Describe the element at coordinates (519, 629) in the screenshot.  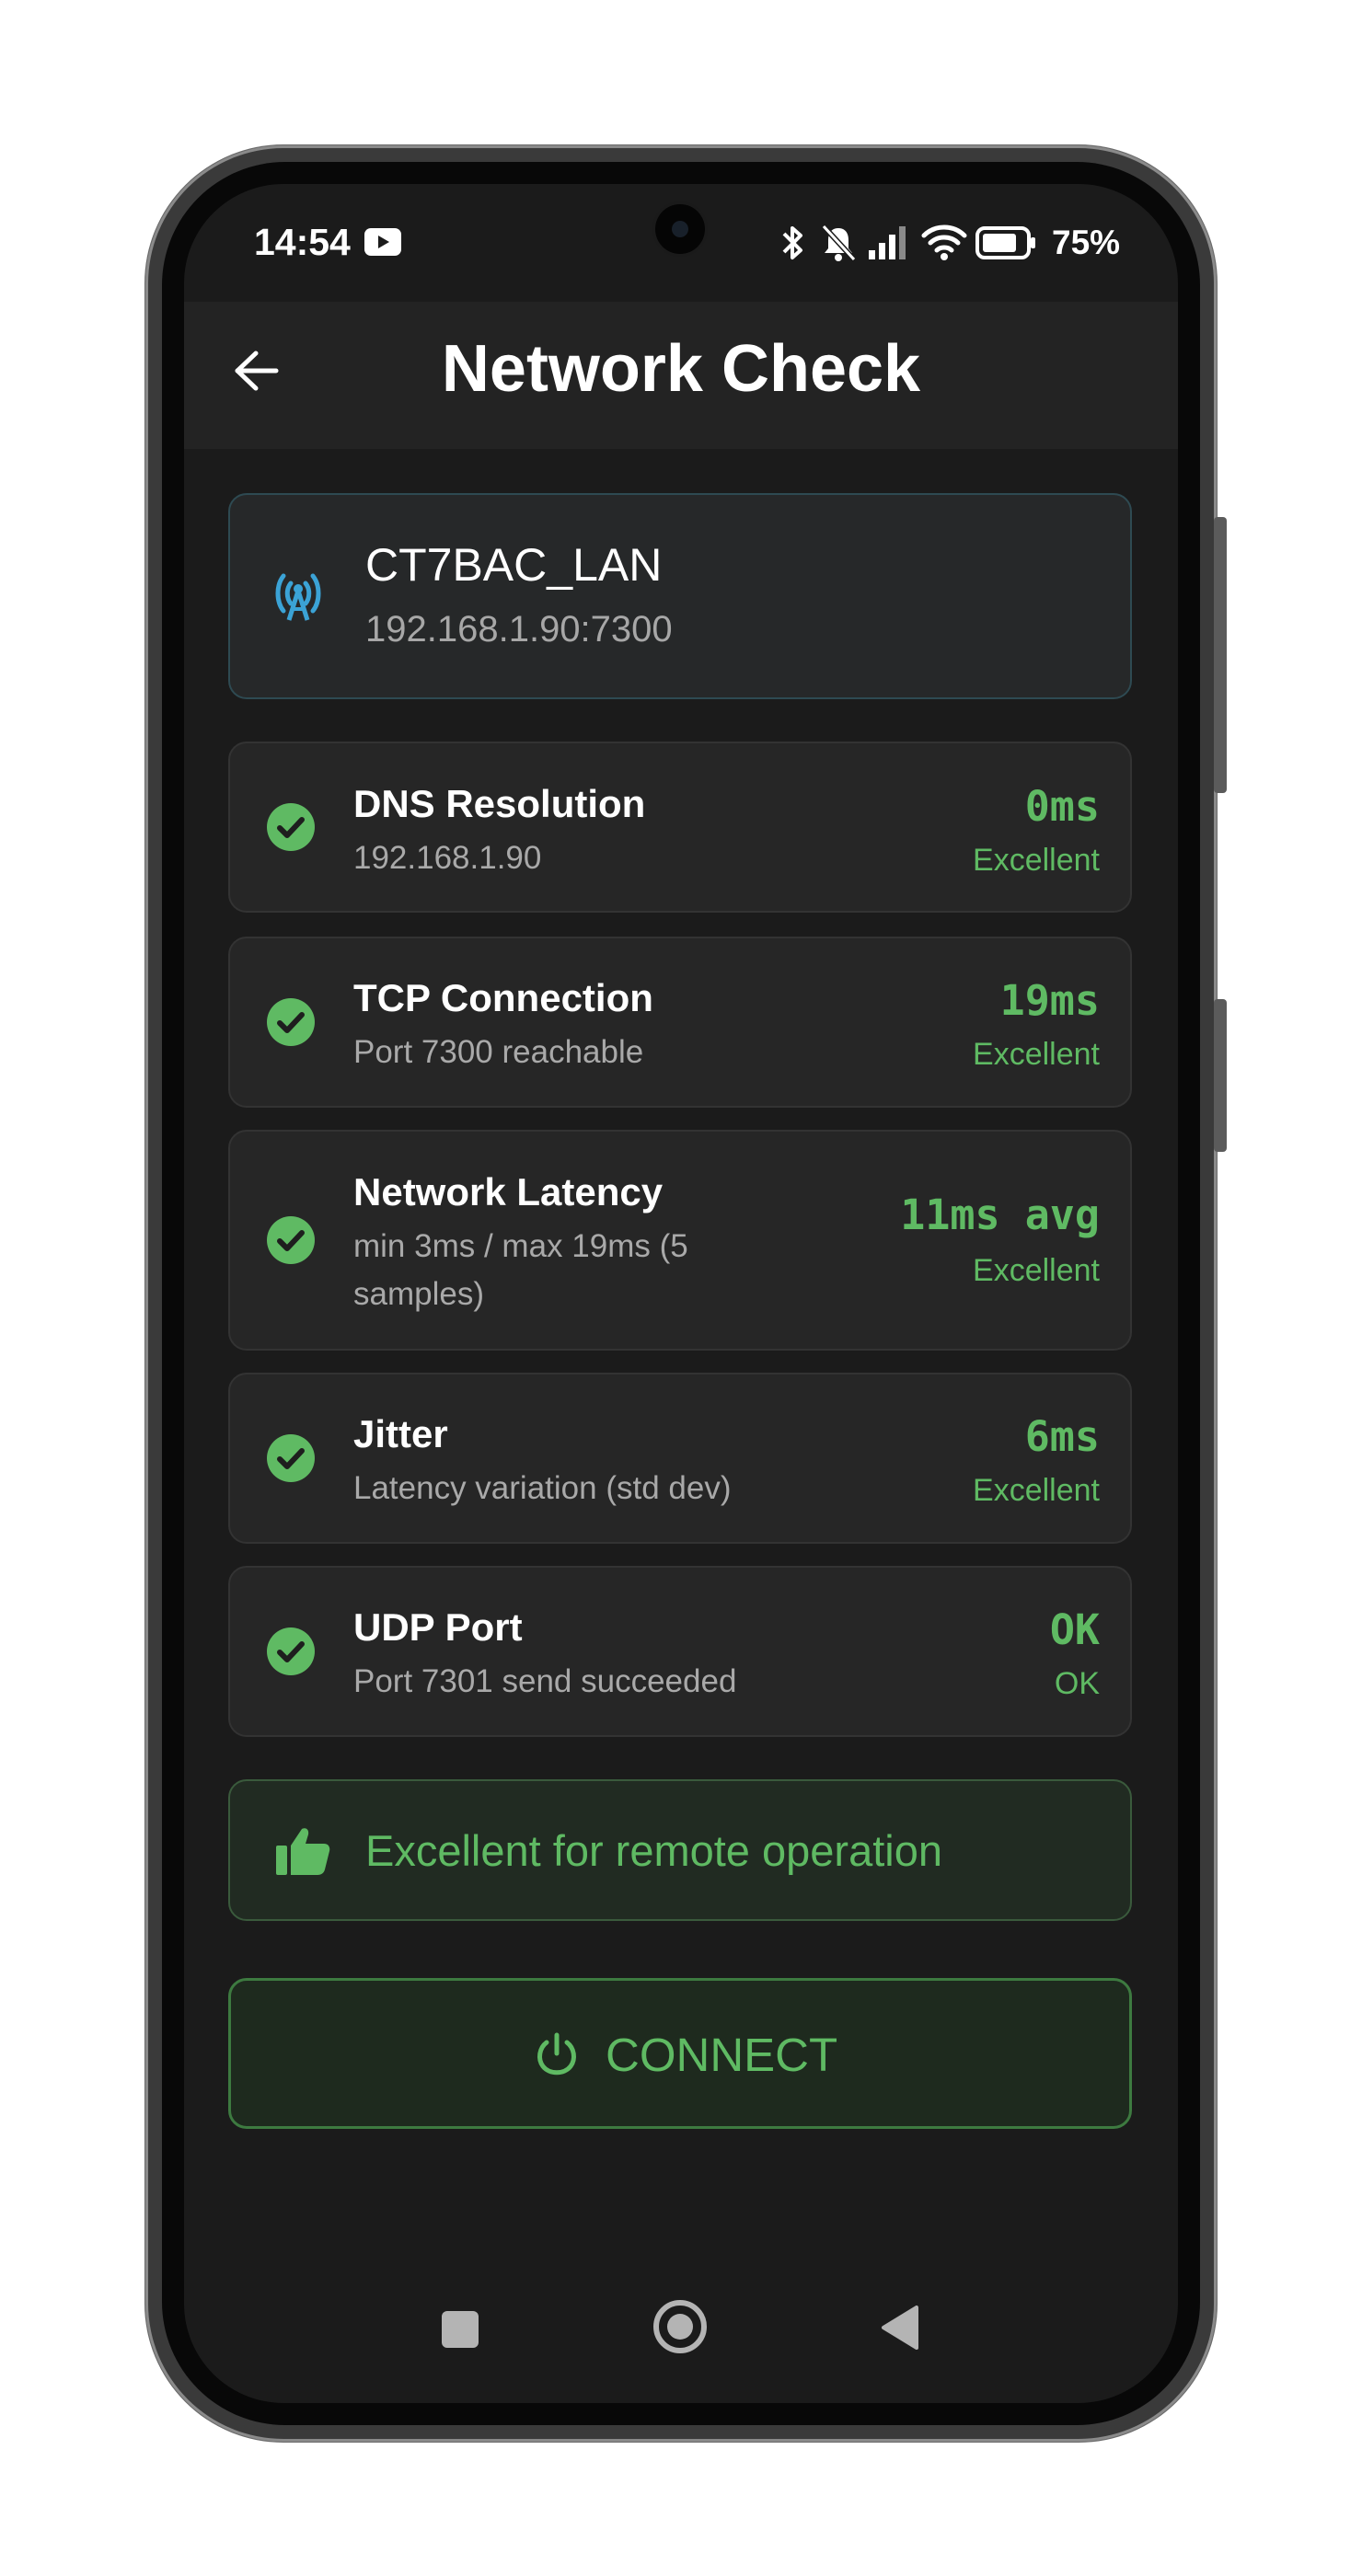
I see `network-address: 192.168.1.90:7300` at that location.